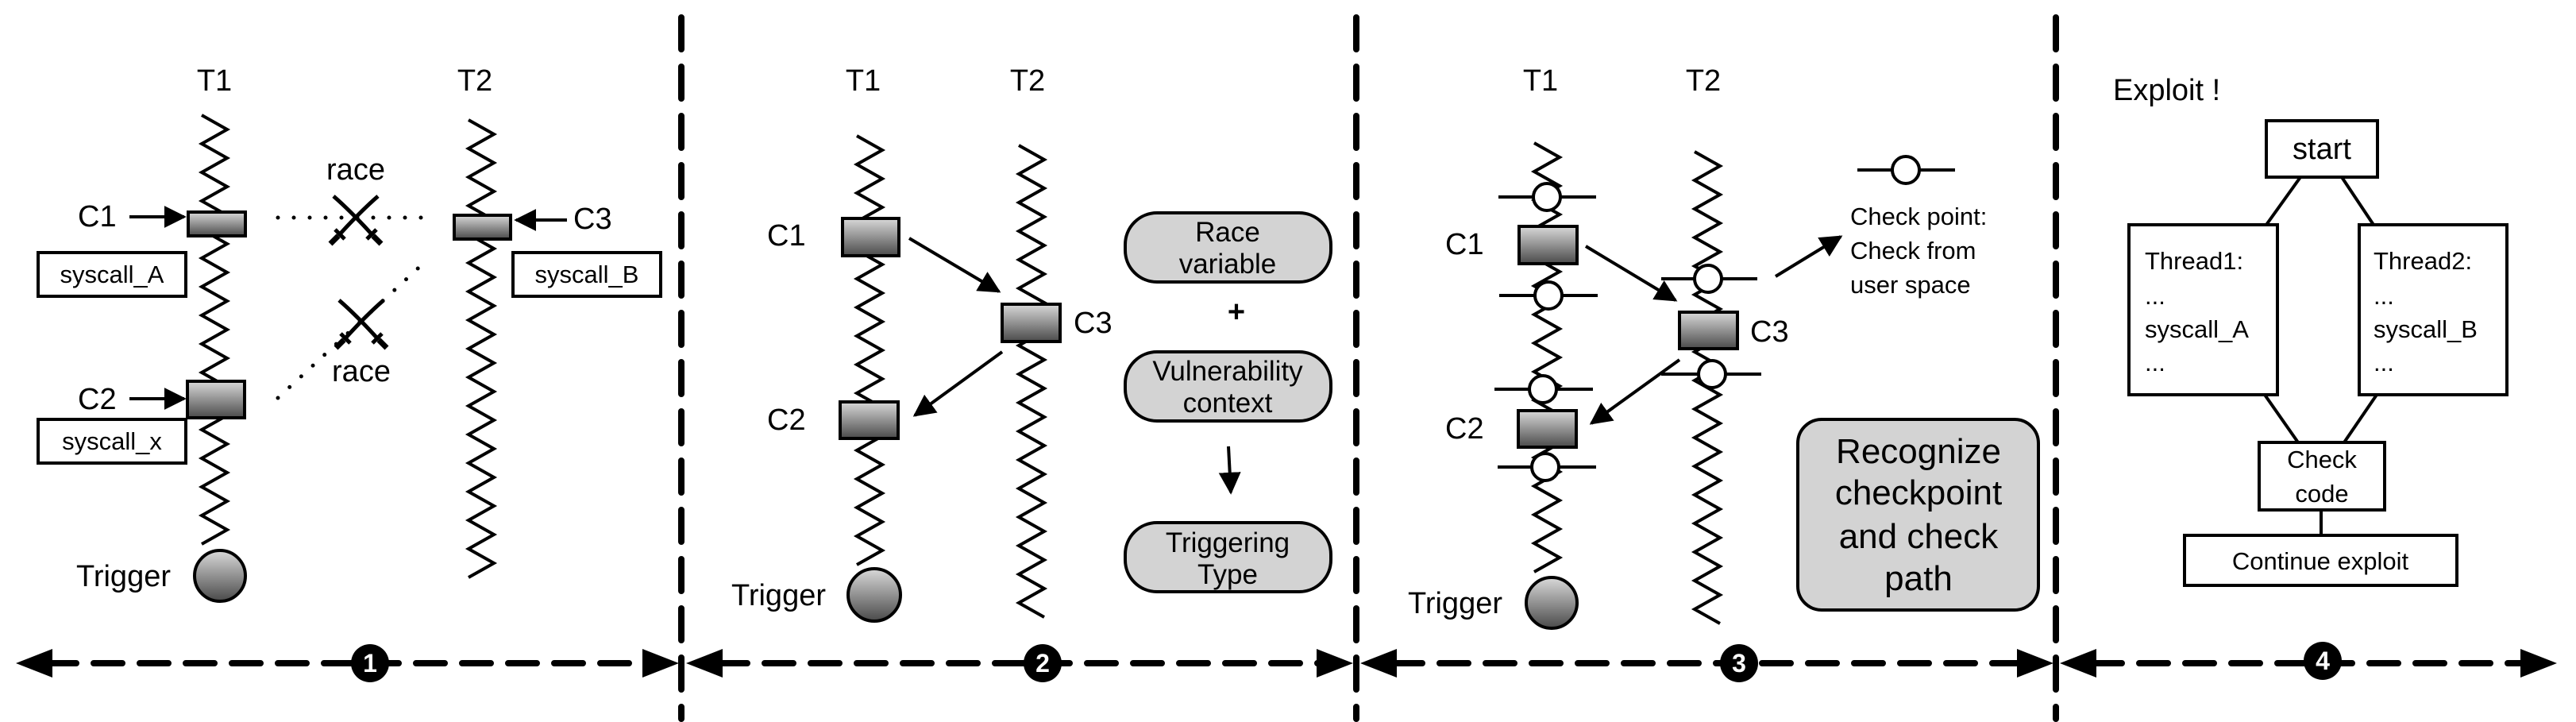 This screenshot has width=2576, height=722. What do you see at coordinates (2423, 261) in the screenshot?
I see `thread2-line: Thread2:` at bounding box center [2423, 261].